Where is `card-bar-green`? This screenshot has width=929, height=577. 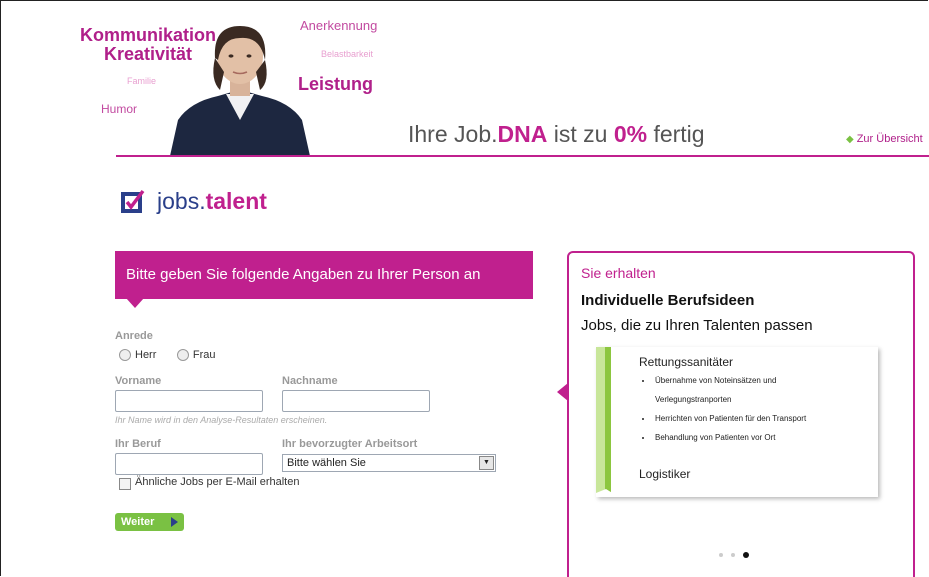
card-bar-green is located at coordinates (608, 422).